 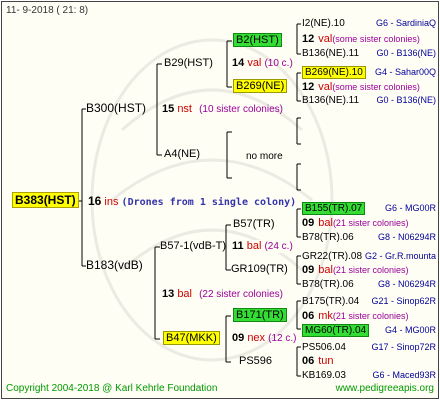 I want to click on right-row-name: GR22(TR).08, so click(x=332, y=256).